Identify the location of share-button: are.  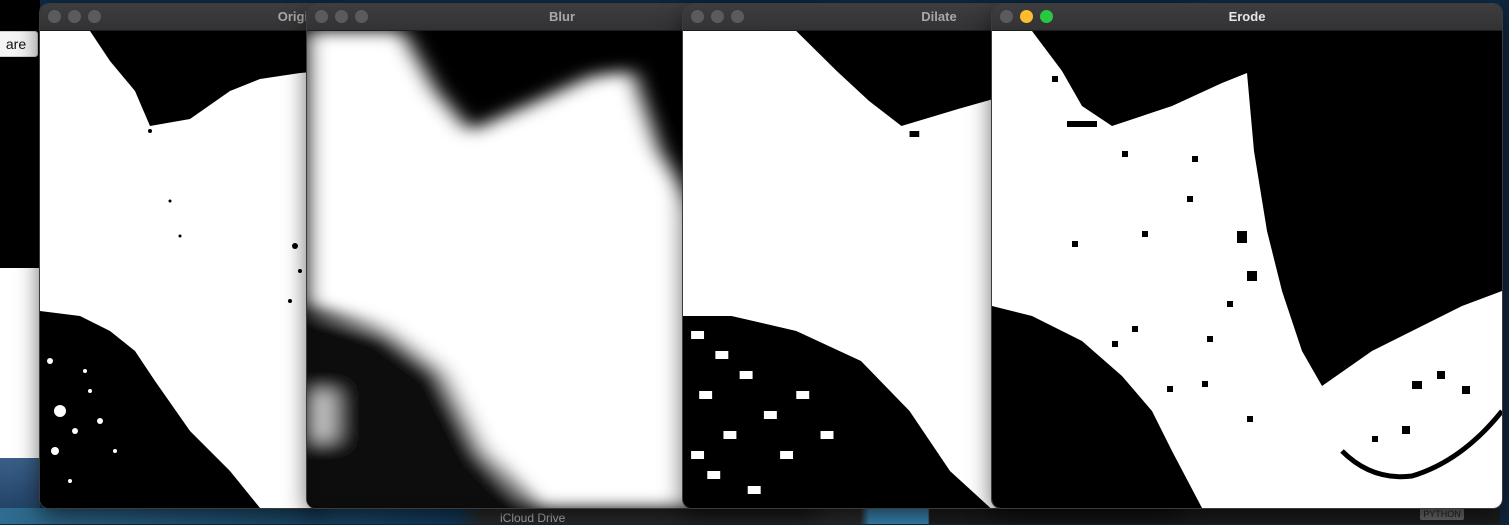
(19, 44).